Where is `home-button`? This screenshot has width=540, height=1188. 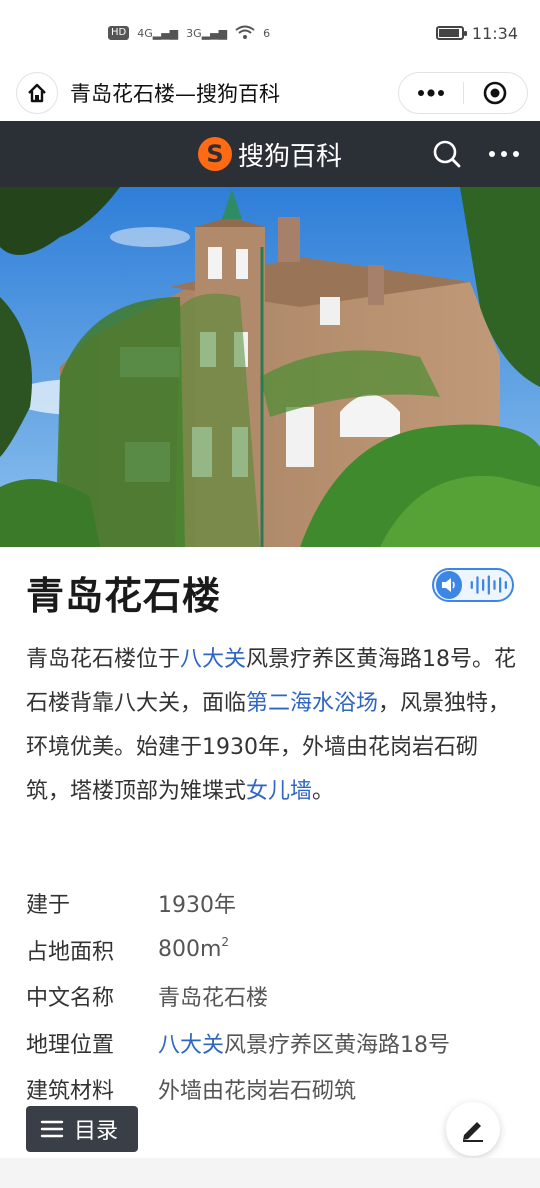
home-button is located at coordinates (37, 93).